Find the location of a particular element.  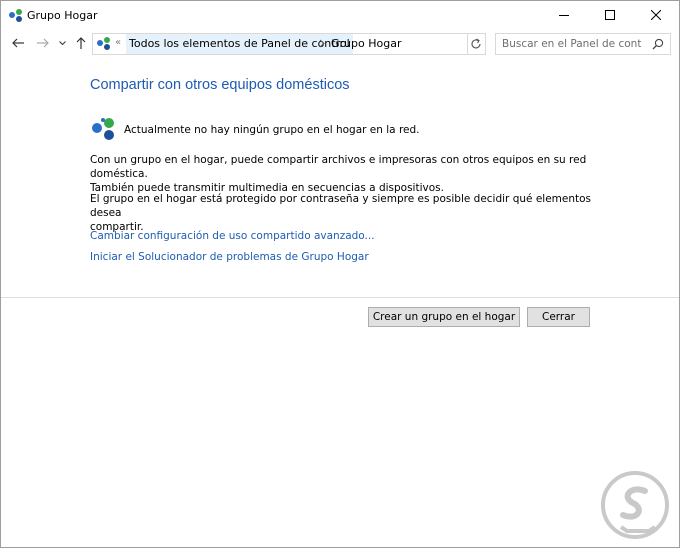

recent-locations-button is located at coordinates (62, 43).